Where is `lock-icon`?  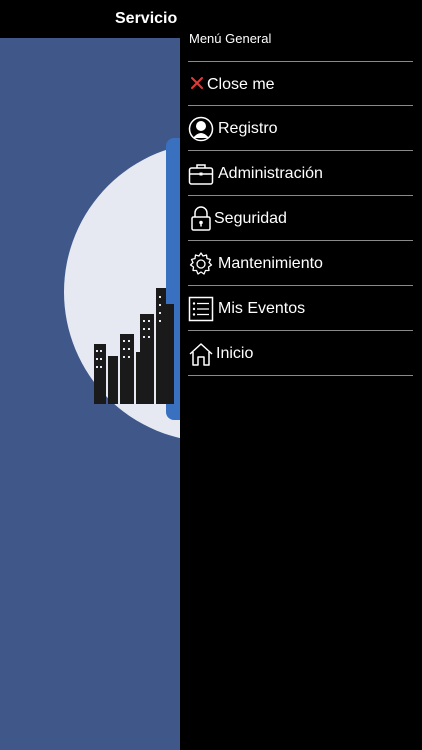 lock-icon is located at coordinates (201, 218).